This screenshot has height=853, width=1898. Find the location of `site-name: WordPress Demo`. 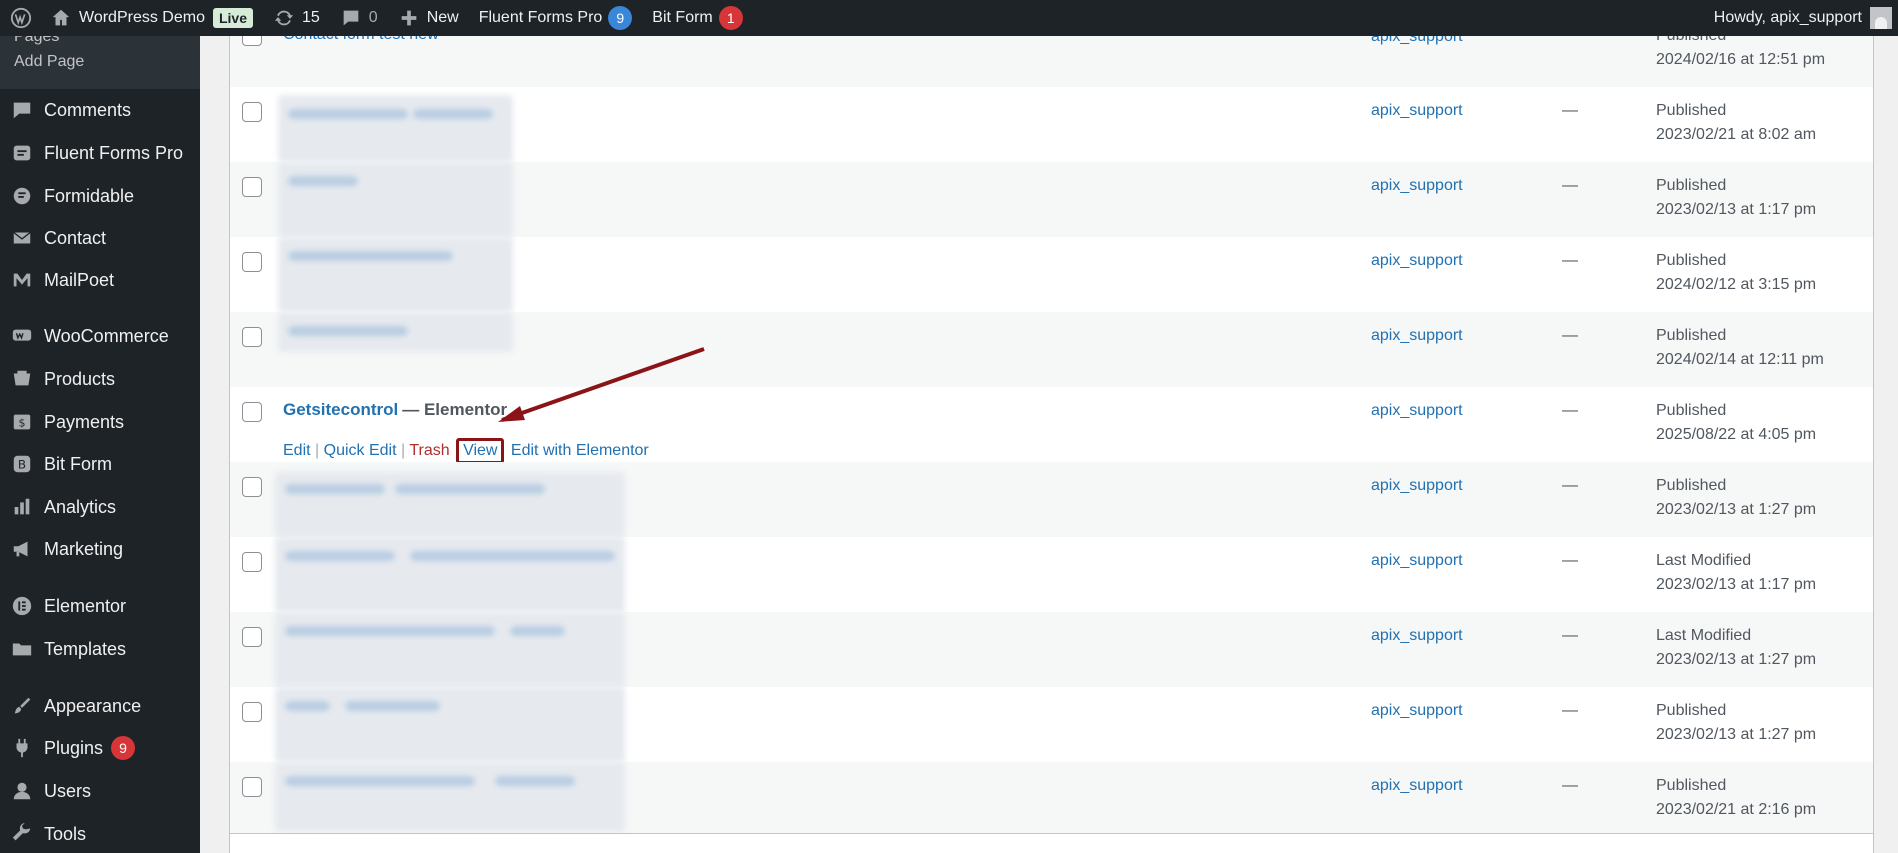

site-name: WordPress Demo is located at coordinates (142, 17).